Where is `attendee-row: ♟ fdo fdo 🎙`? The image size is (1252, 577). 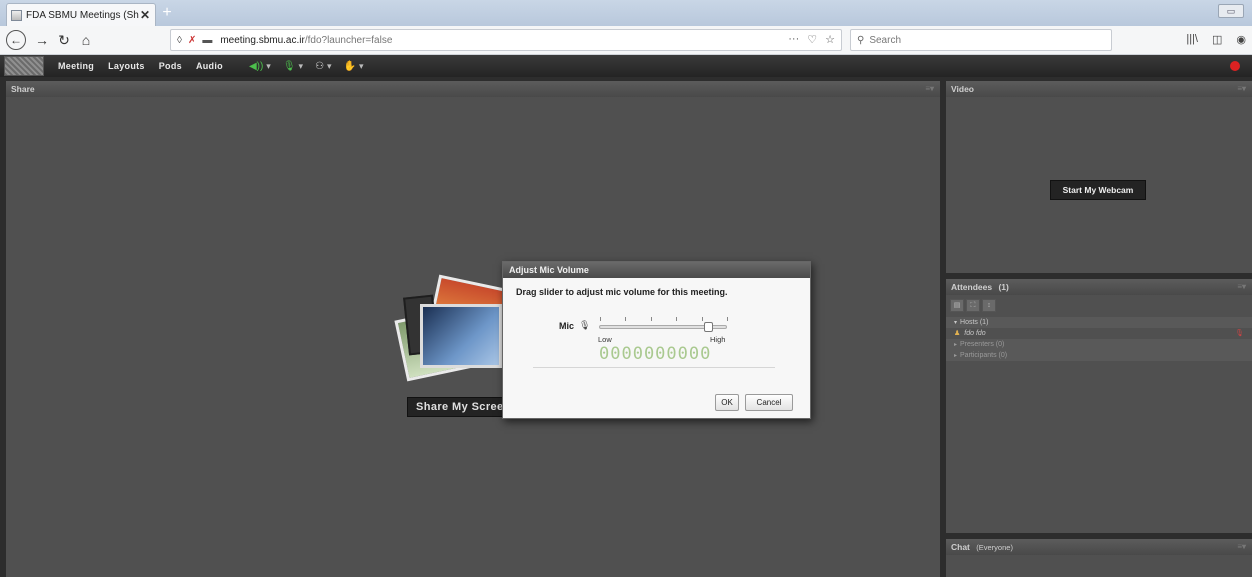
attendee-row: ♟ fdo fdo 🎙 is located at coordinates (1099, 333).